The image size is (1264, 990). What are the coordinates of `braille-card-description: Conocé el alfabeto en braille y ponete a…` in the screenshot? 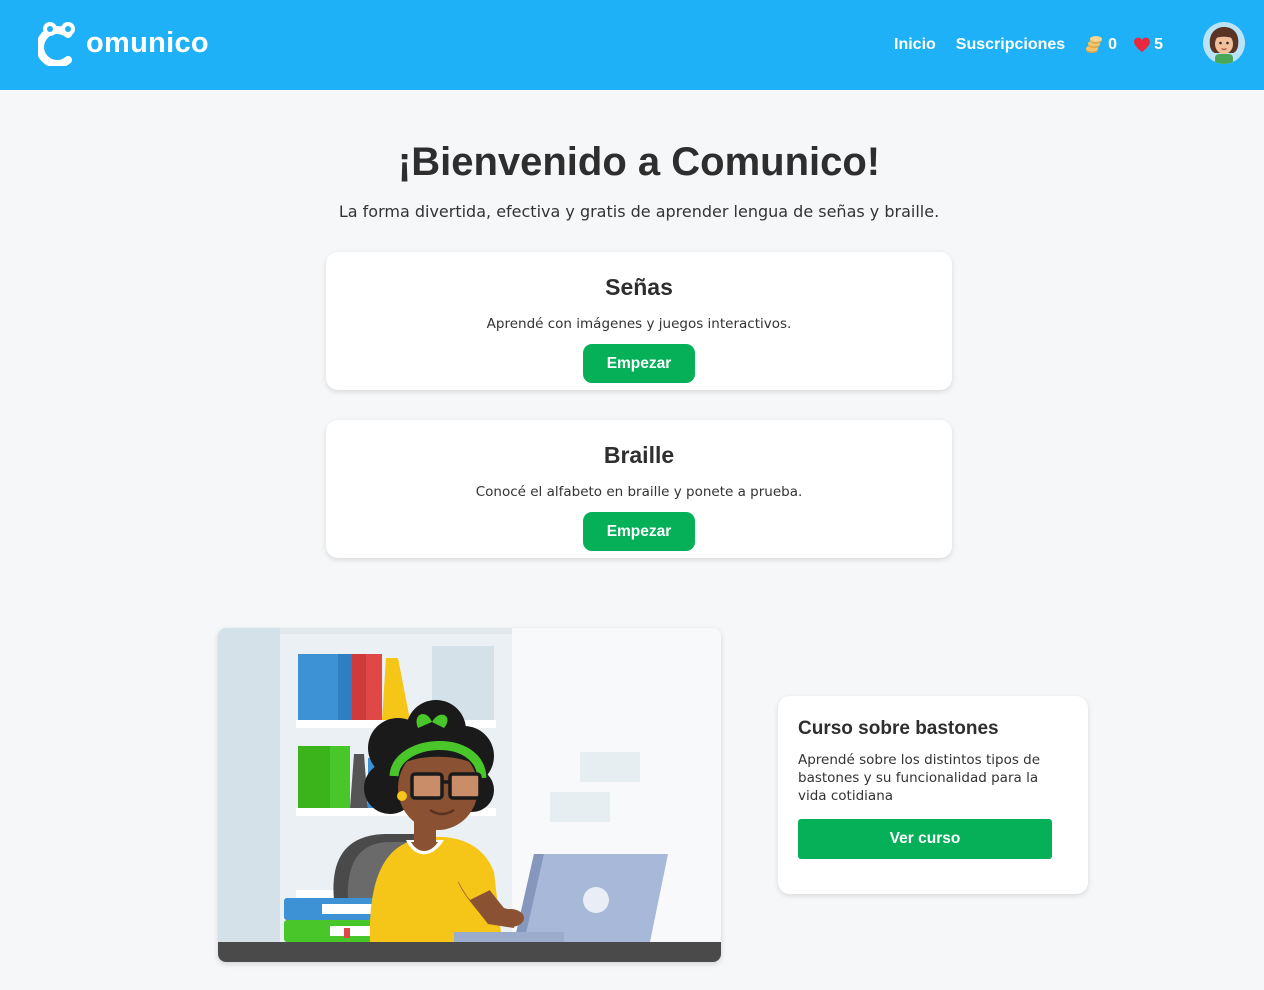 It's located at (639, 492).